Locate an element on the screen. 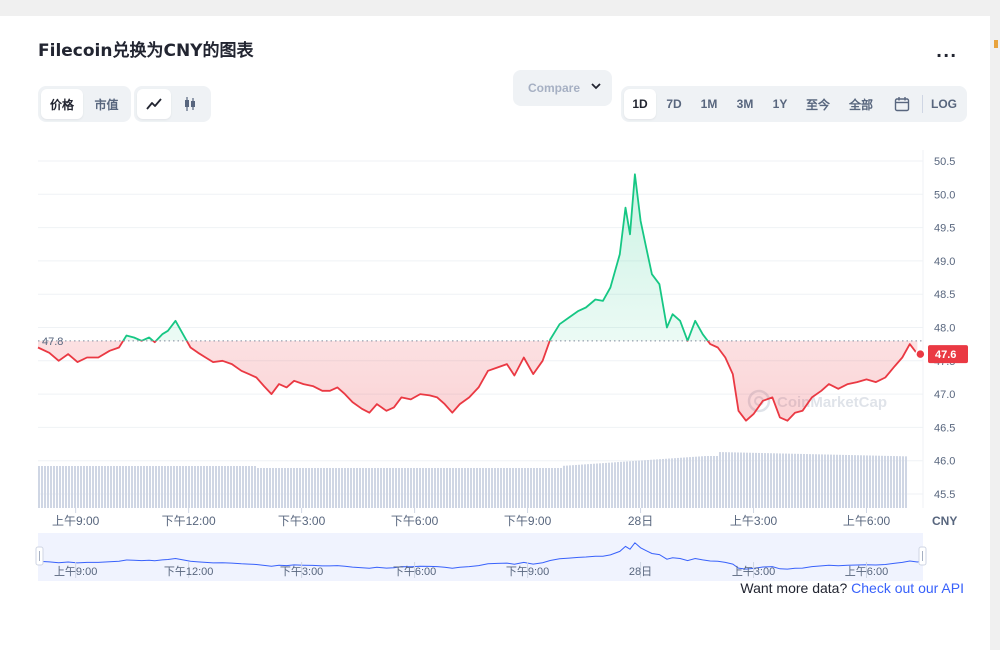 Image resolution: width=1000 pixels, height=650 pixels. x-tick-label: 上午6:00 is located at coordinates (867, 521).